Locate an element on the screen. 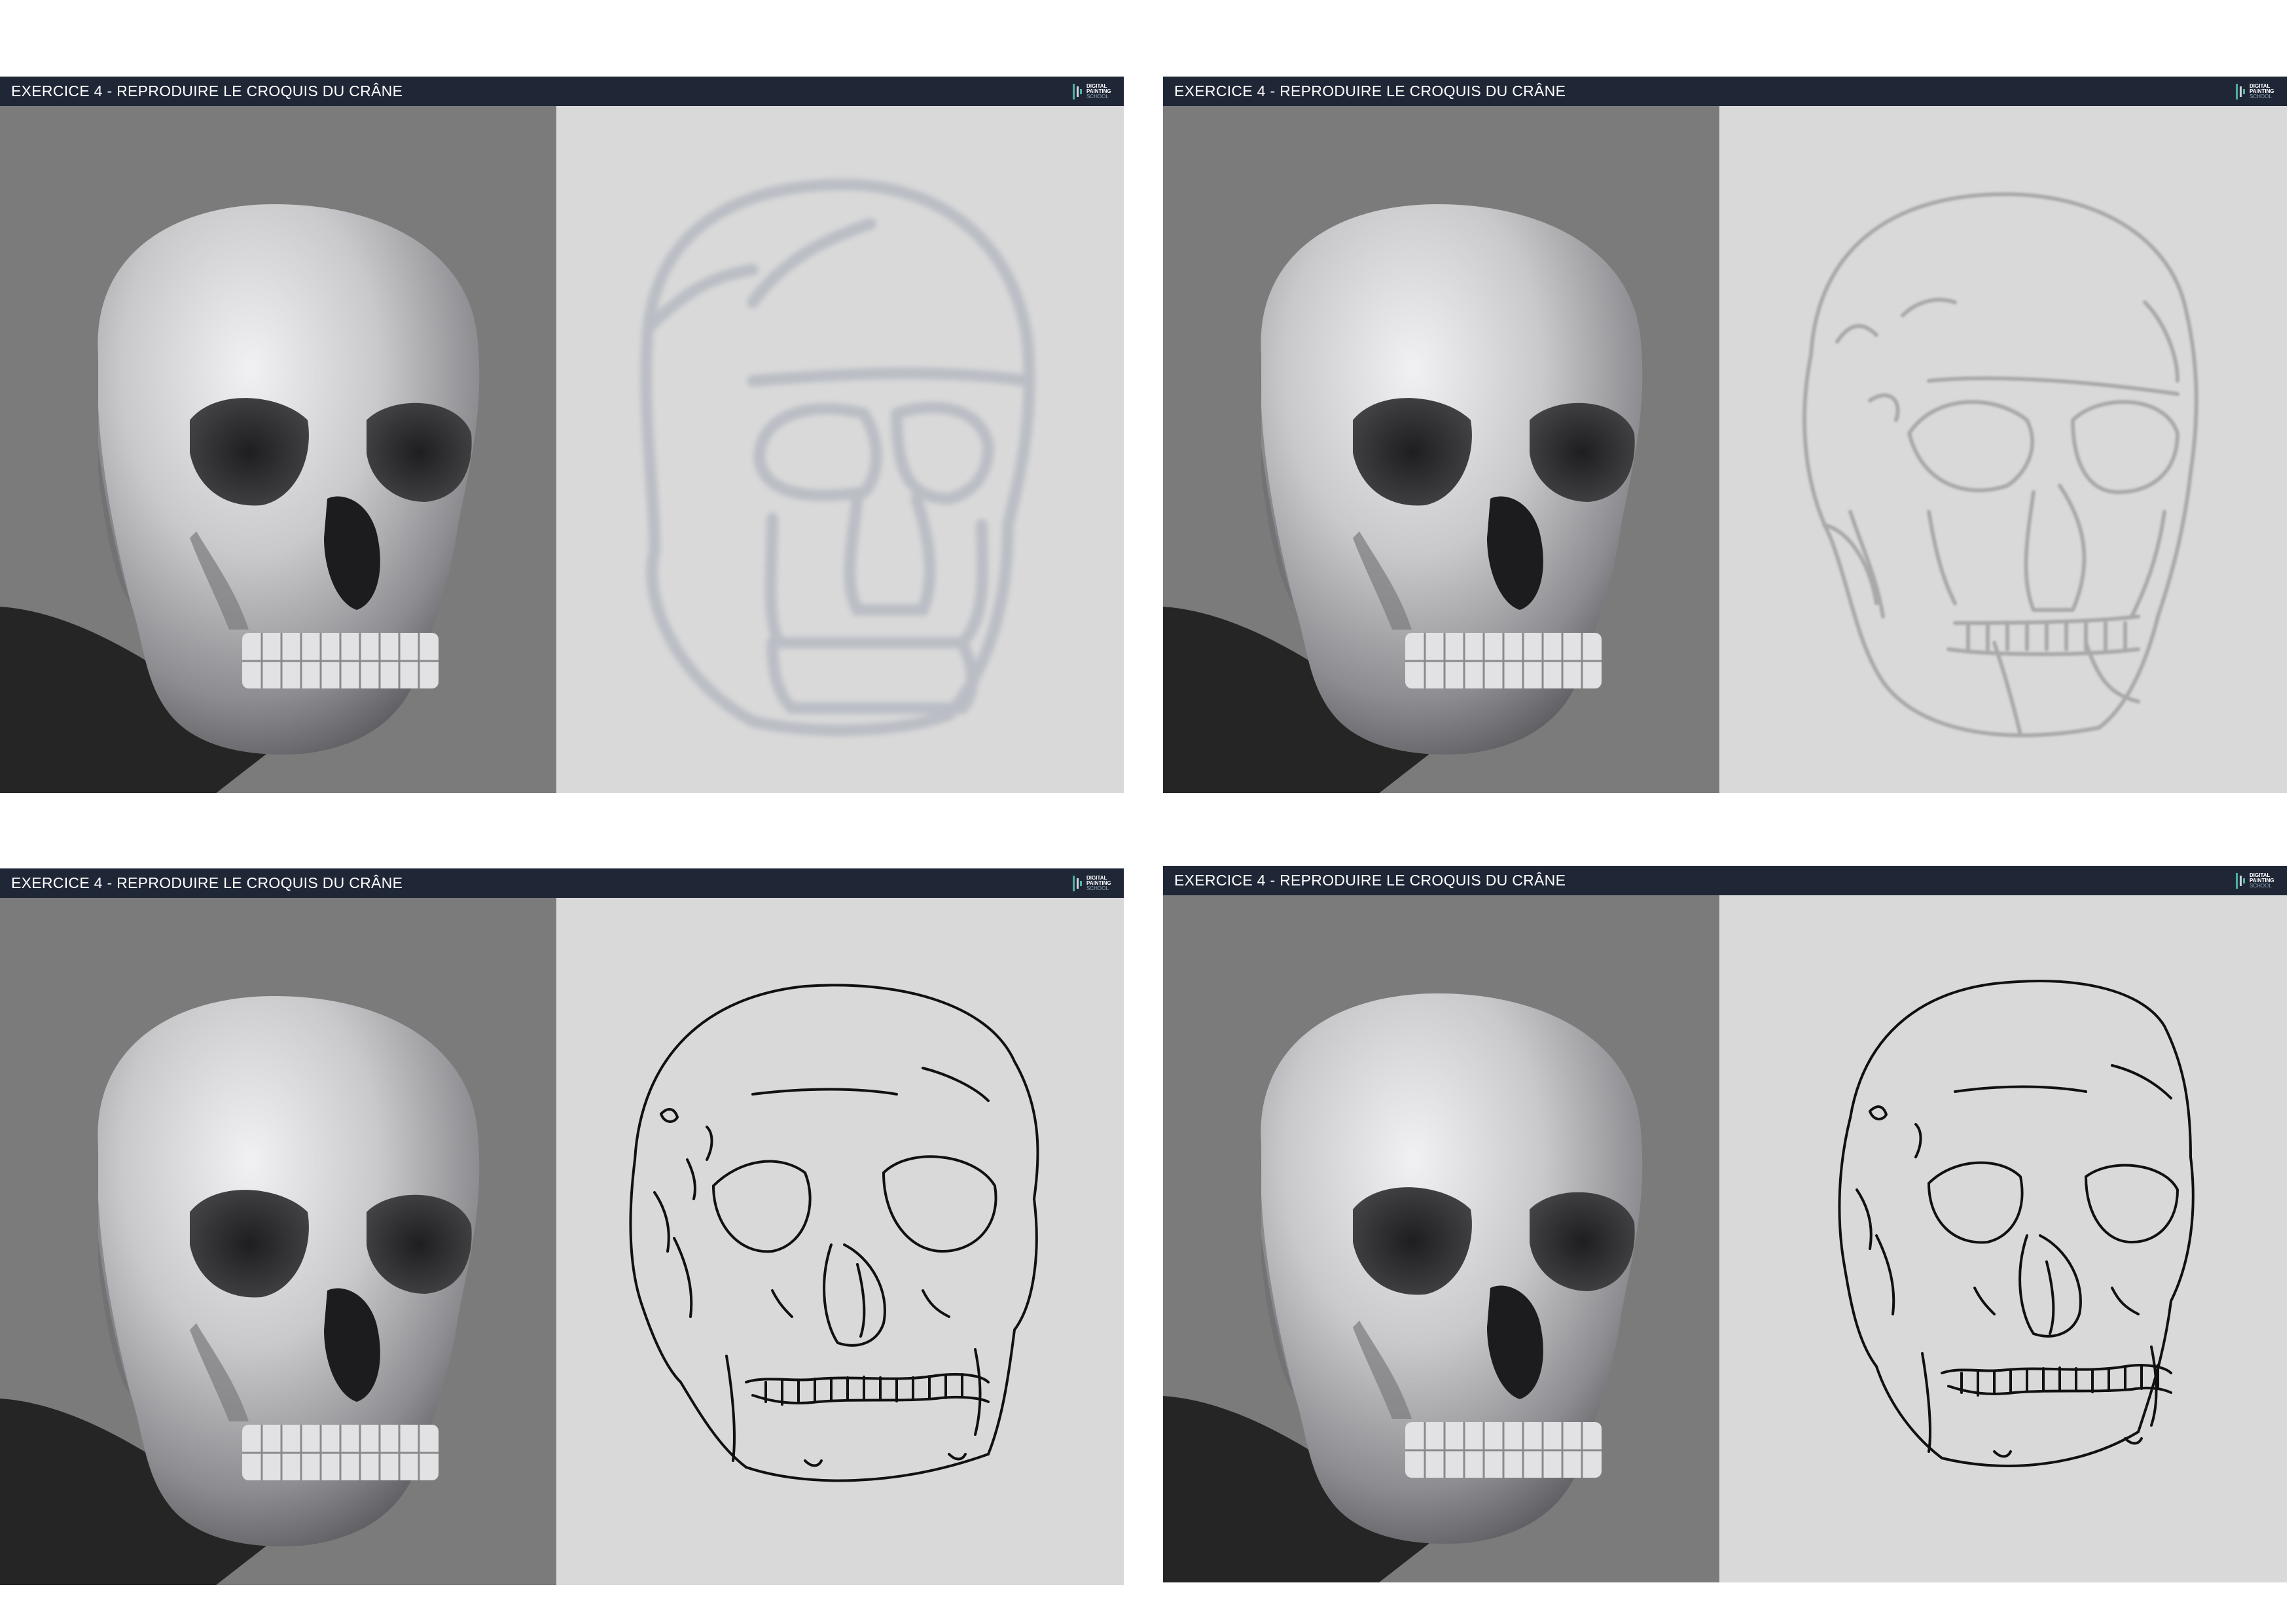  skull-lineart is located at coordinates (834, 1233).